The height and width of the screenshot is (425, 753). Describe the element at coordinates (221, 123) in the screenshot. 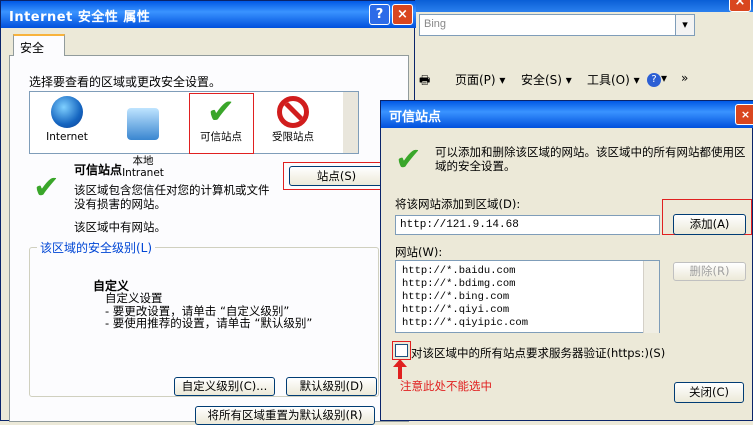

I see `selected-zone-highlight` at that location.